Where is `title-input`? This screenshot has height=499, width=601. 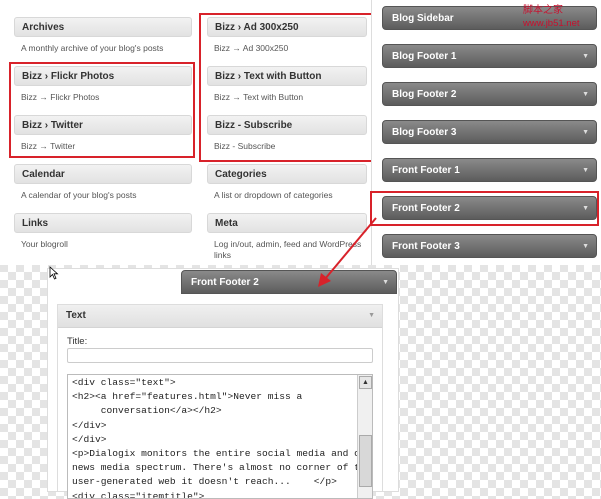
title-input is located at coordinates (220, 355).